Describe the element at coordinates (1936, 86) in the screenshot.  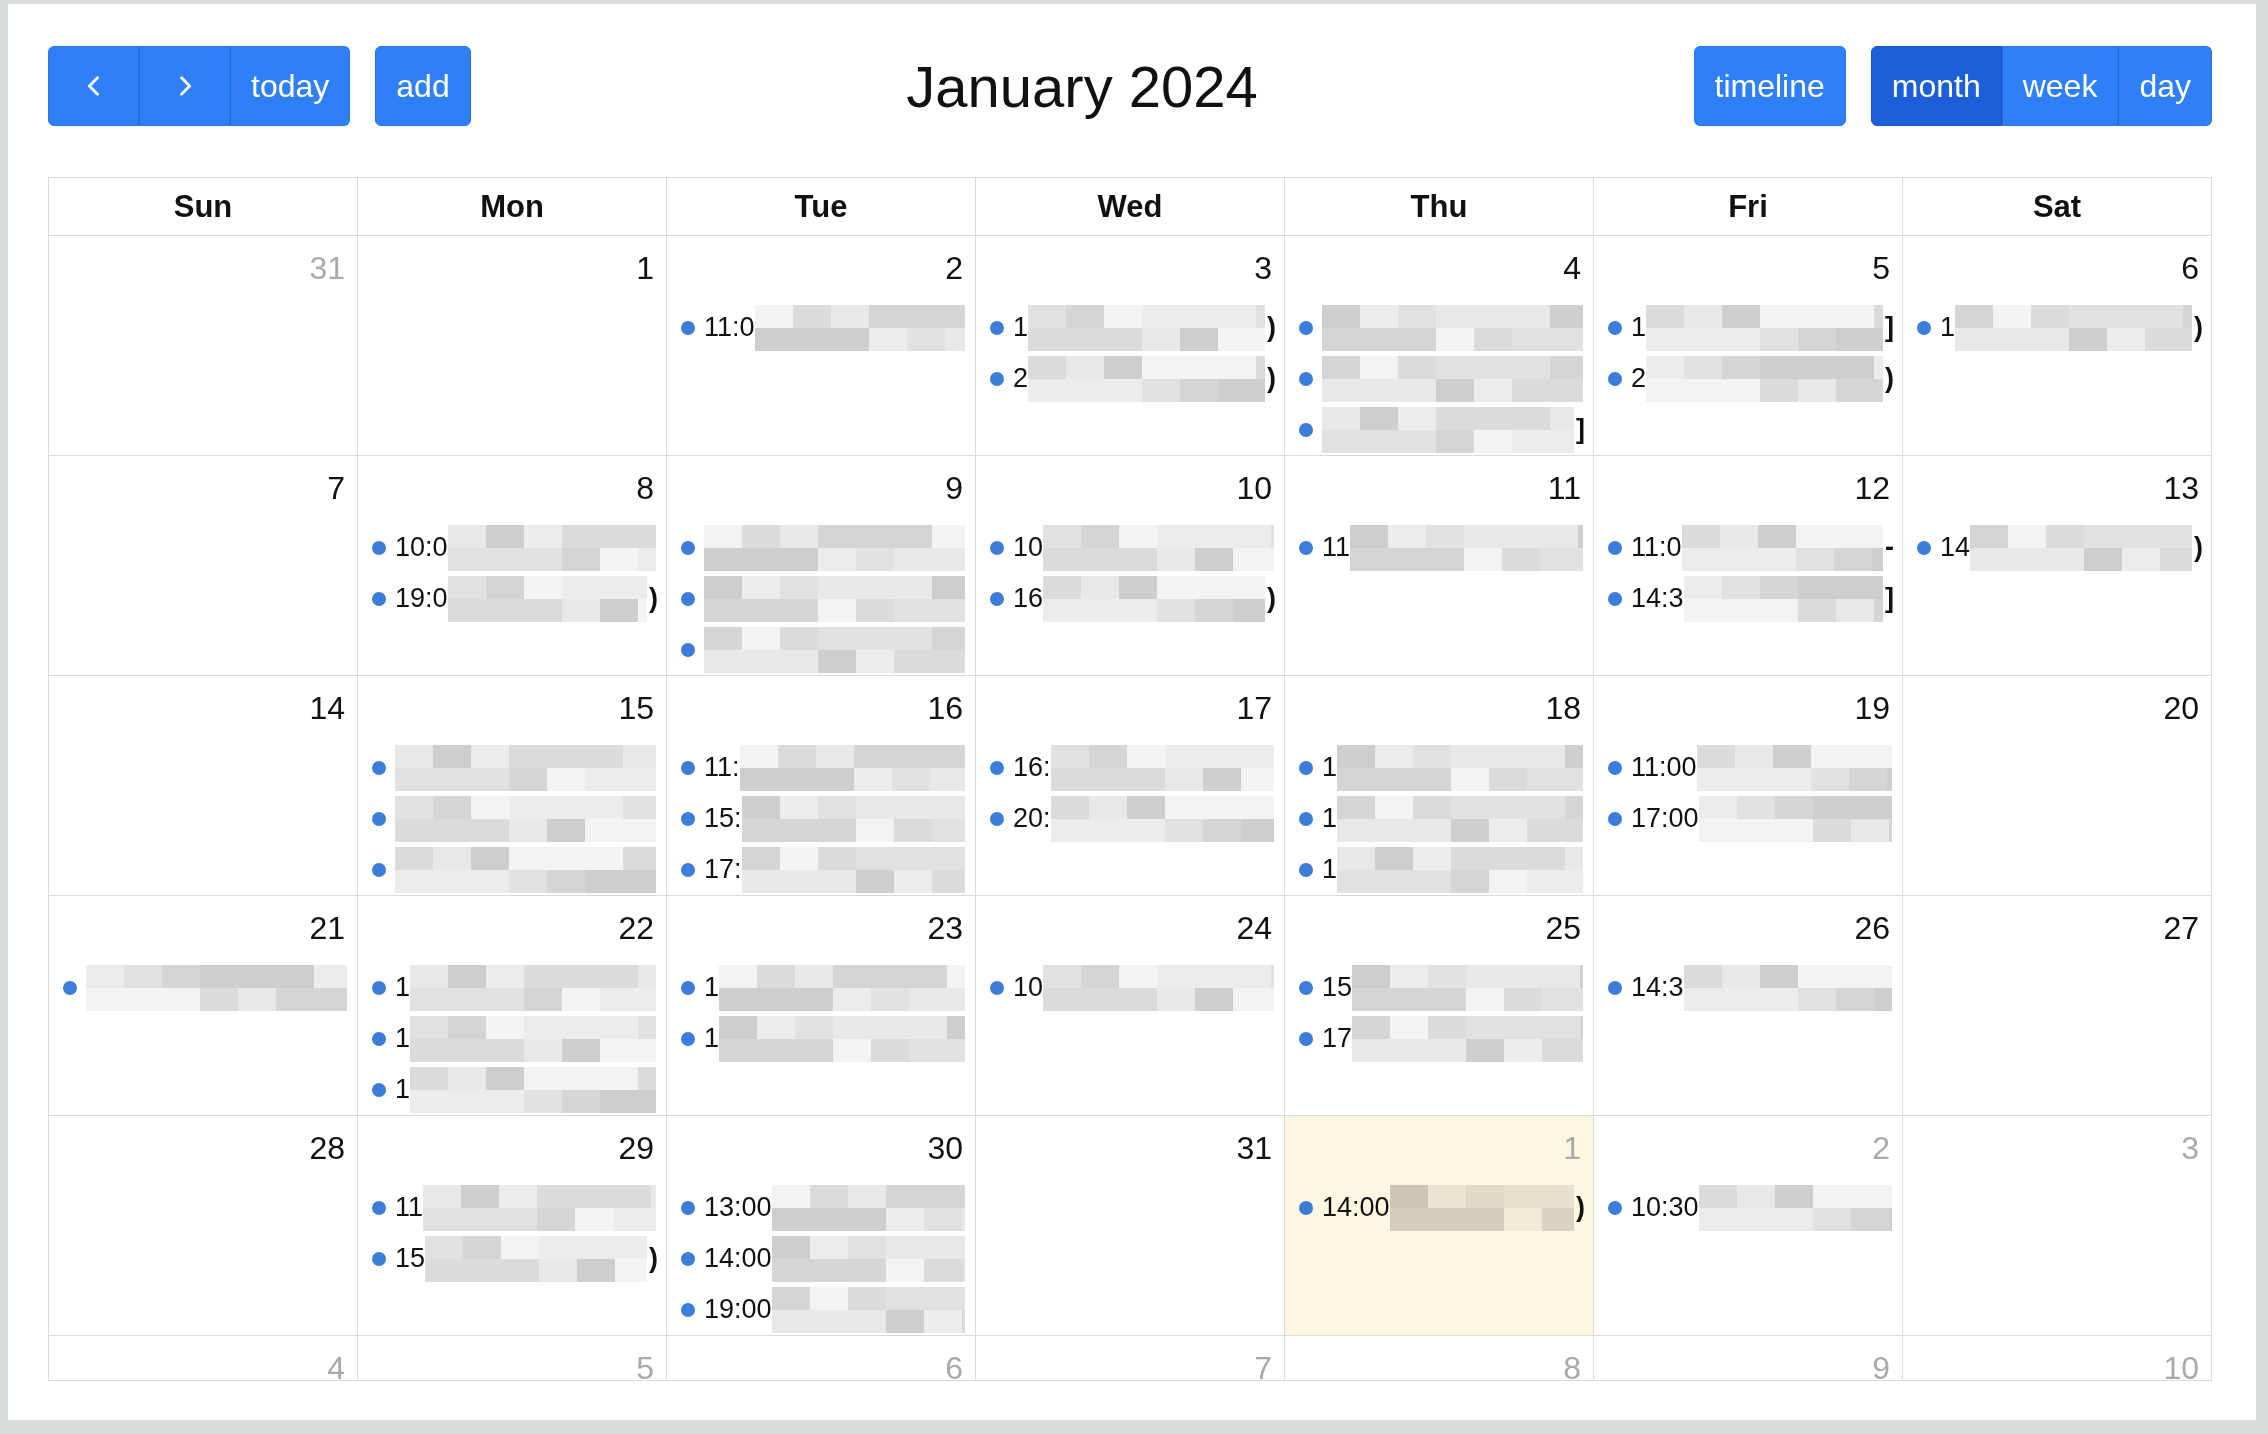
I see `view-button: month` at that location.